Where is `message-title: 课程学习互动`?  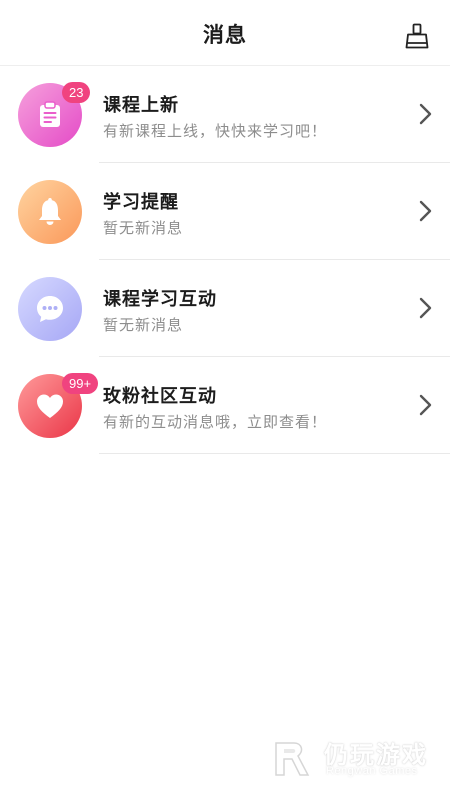 message-title: 课程学习互动 is located at coordinates (160, 299).